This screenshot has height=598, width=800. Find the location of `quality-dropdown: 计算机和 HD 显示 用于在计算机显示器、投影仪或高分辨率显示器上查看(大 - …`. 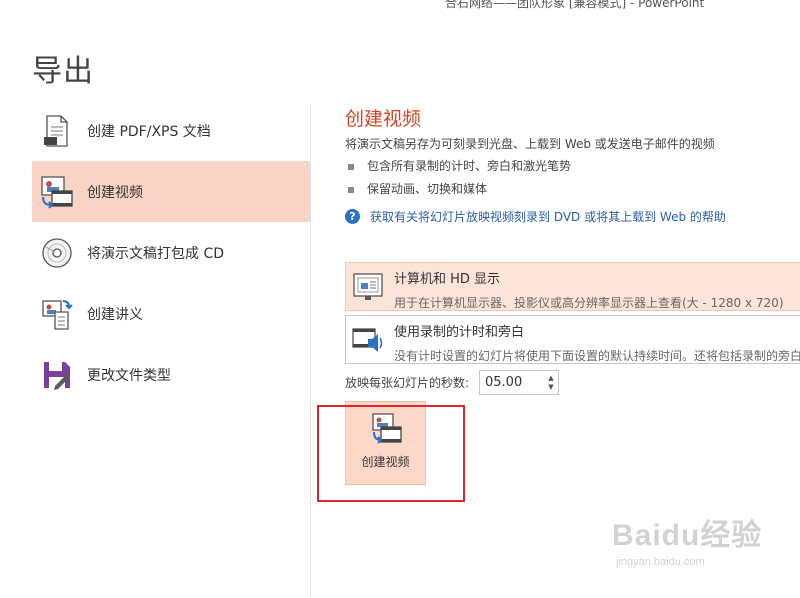

quality-dropdown: 计算机和 HD 显示 用于在计算机显示器、投影仪或高分辨率显示器上查看(大 - … is located at coordinates (572, 286).